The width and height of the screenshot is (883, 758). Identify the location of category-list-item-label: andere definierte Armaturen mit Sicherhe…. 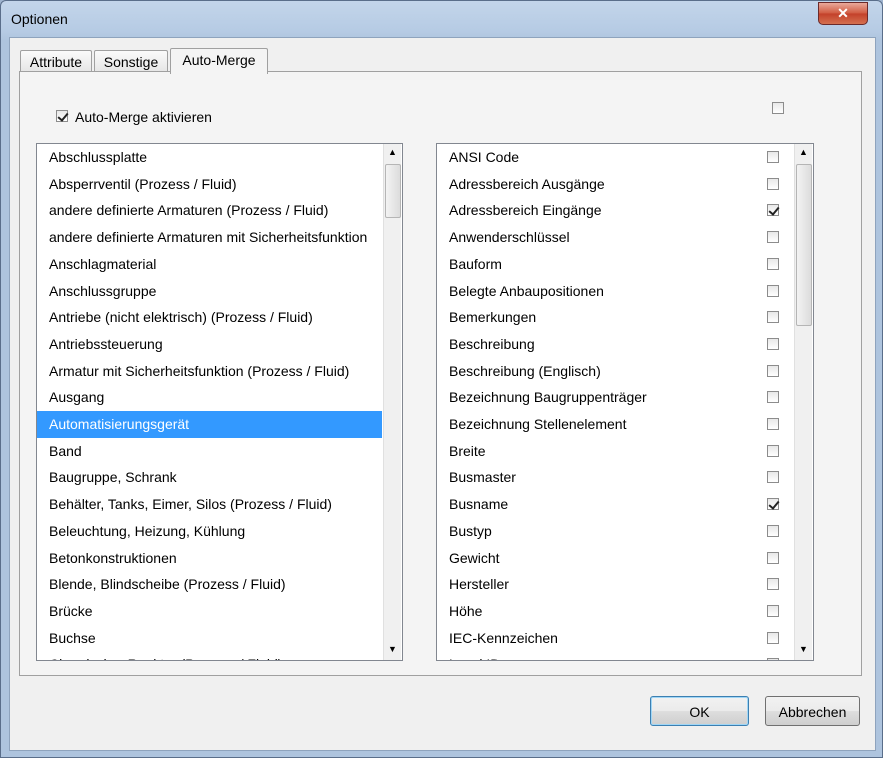
(208, 237).